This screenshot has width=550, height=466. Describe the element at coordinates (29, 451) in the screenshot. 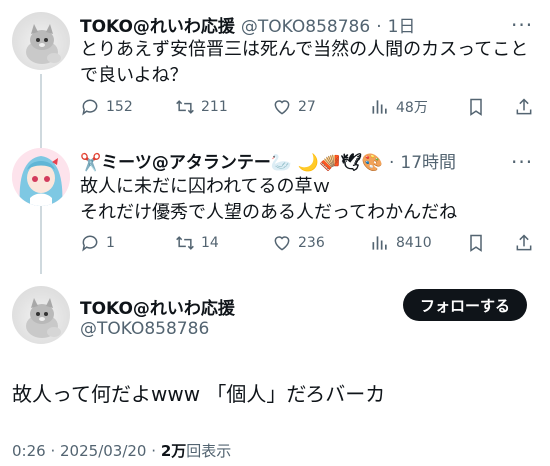

I see `post-time: 0:26` at that location.